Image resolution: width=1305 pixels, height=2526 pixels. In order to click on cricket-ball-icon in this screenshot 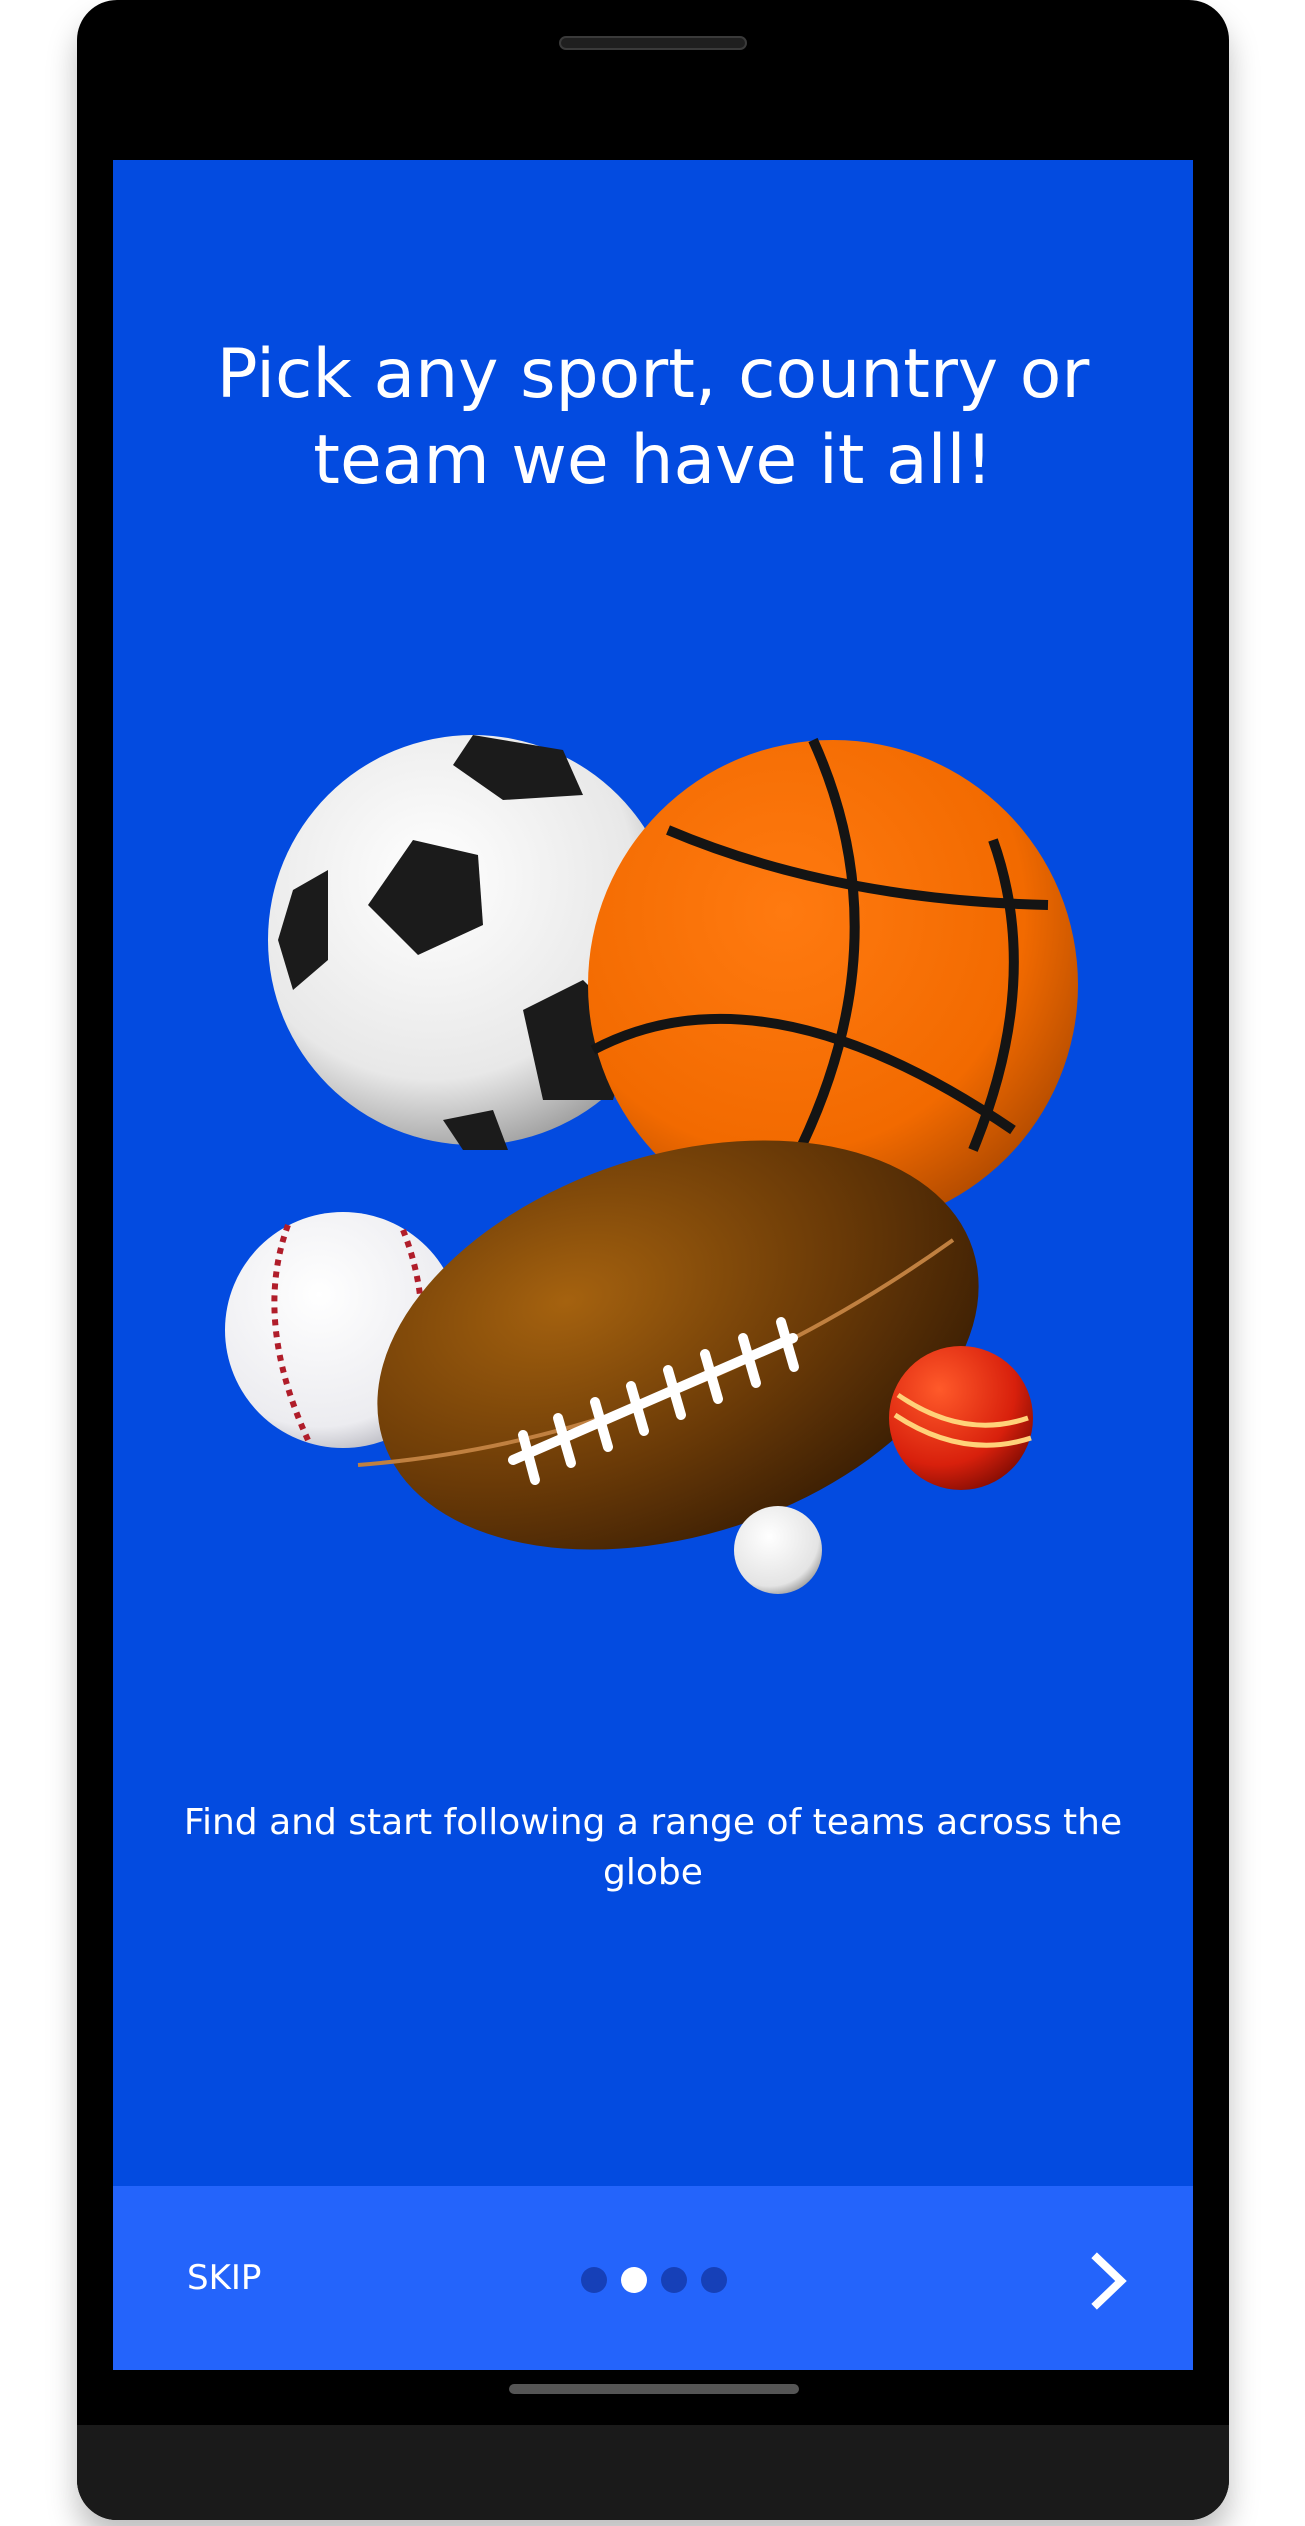, I will do `click(961, 1418)`.